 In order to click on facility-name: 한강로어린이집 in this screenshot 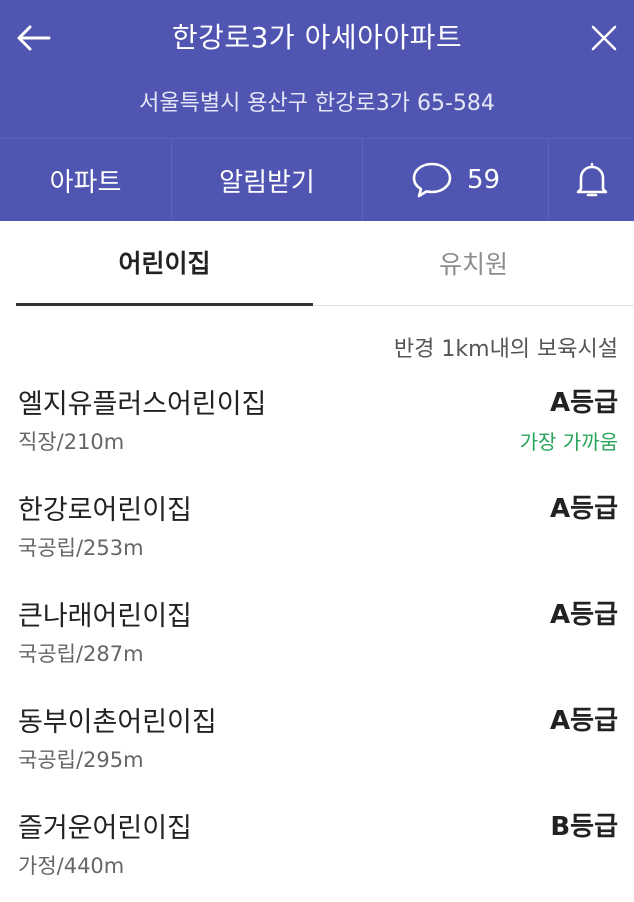, I will do `click(105, 510)`.